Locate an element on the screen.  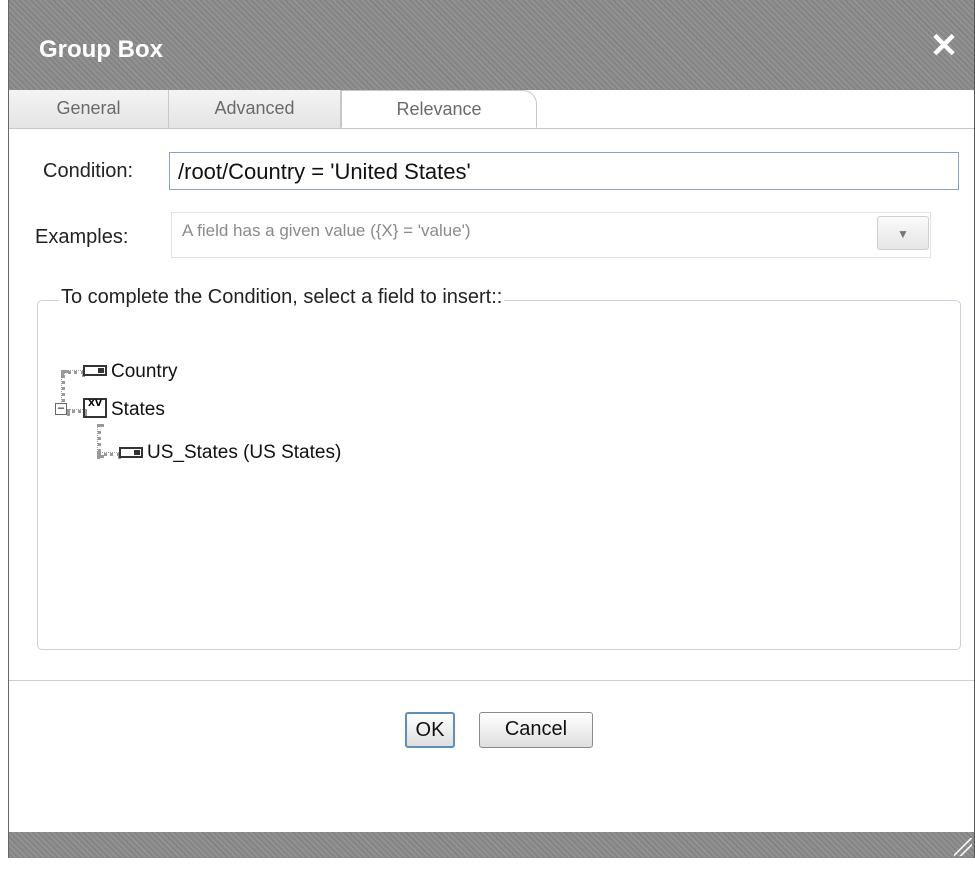
resize-grip-icon is located at coordinates (963, 847).